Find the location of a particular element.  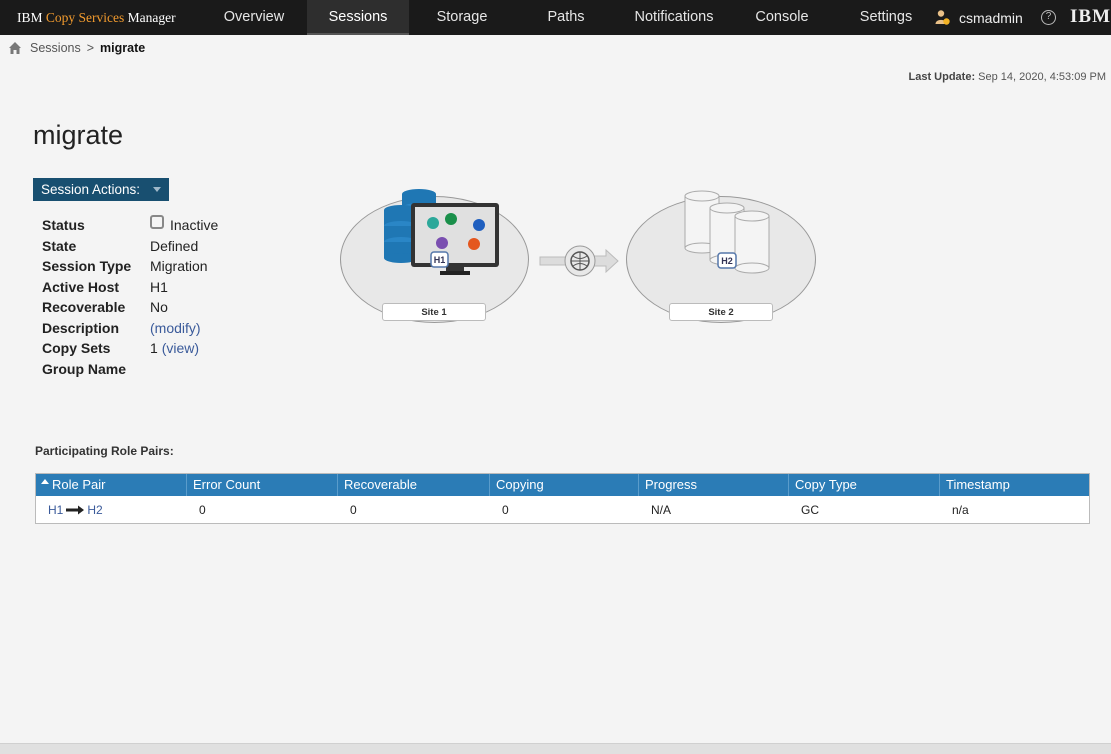

last-update-value: Sep 14, 2020, 4:53:09 PM is located at coordinates (1042, 77).